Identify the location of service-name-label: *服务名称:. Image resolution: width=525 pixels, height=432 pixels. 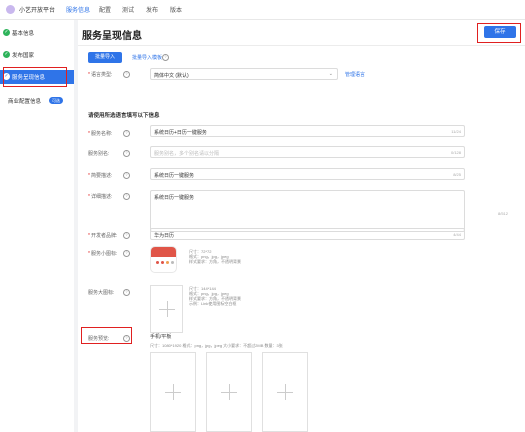
(100, 134).